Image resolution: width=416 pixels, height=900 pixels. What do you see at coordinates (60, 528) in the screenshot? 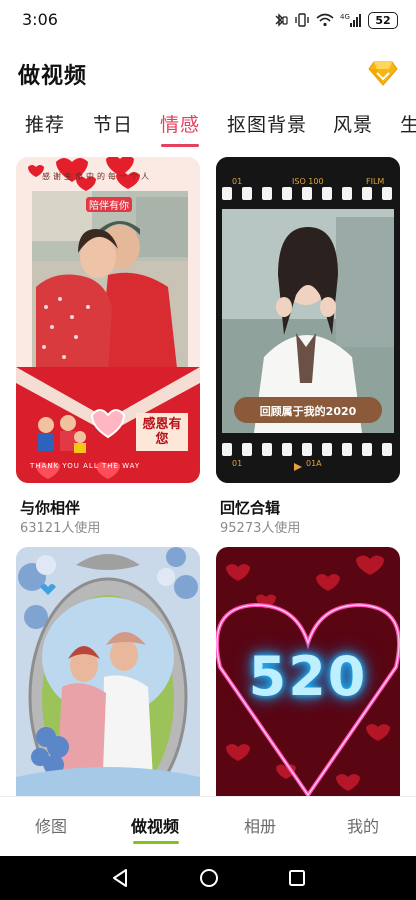
I see `template-usage-count: 63121人使用` at bounding box center [60, 528].